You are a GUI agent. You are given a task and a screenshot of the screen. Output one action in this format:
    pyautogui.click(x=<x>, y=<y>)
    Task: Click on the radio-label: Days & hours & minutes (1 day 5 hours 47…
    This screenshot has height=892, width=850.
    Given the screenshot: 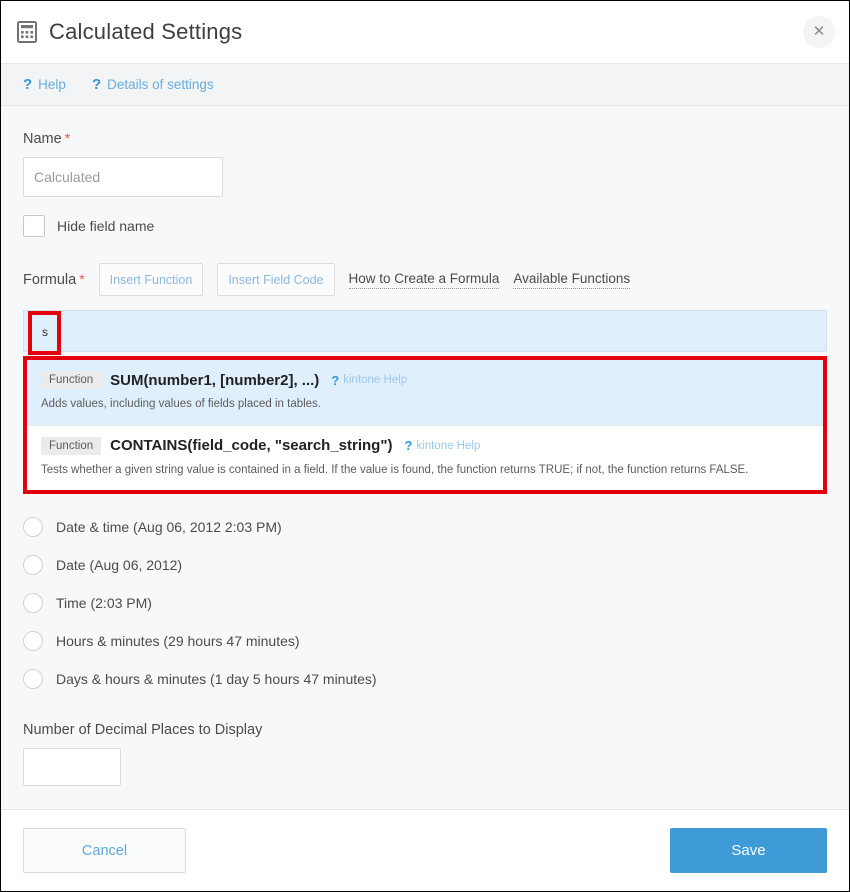 What is the action you would take?
    pyautogui.click(x=216, y=679)
    